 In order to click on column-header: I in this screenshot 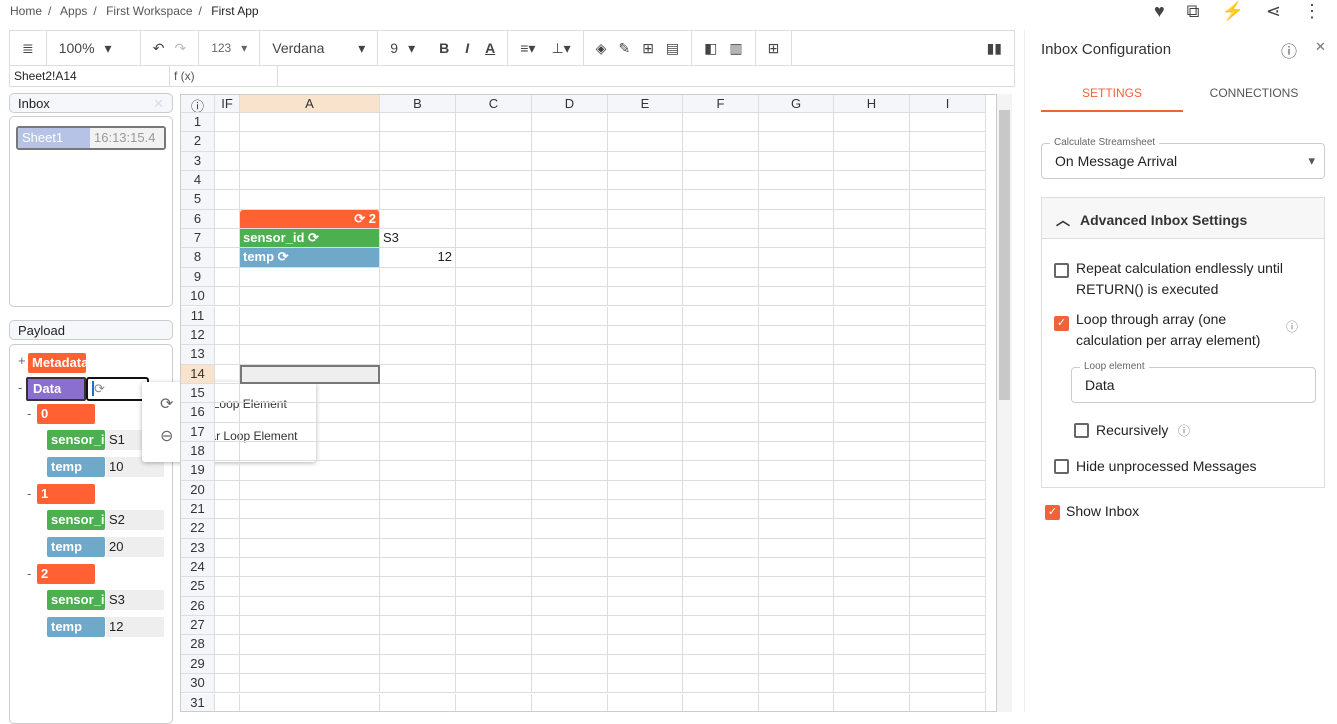, I will do `click(948, 104)`.